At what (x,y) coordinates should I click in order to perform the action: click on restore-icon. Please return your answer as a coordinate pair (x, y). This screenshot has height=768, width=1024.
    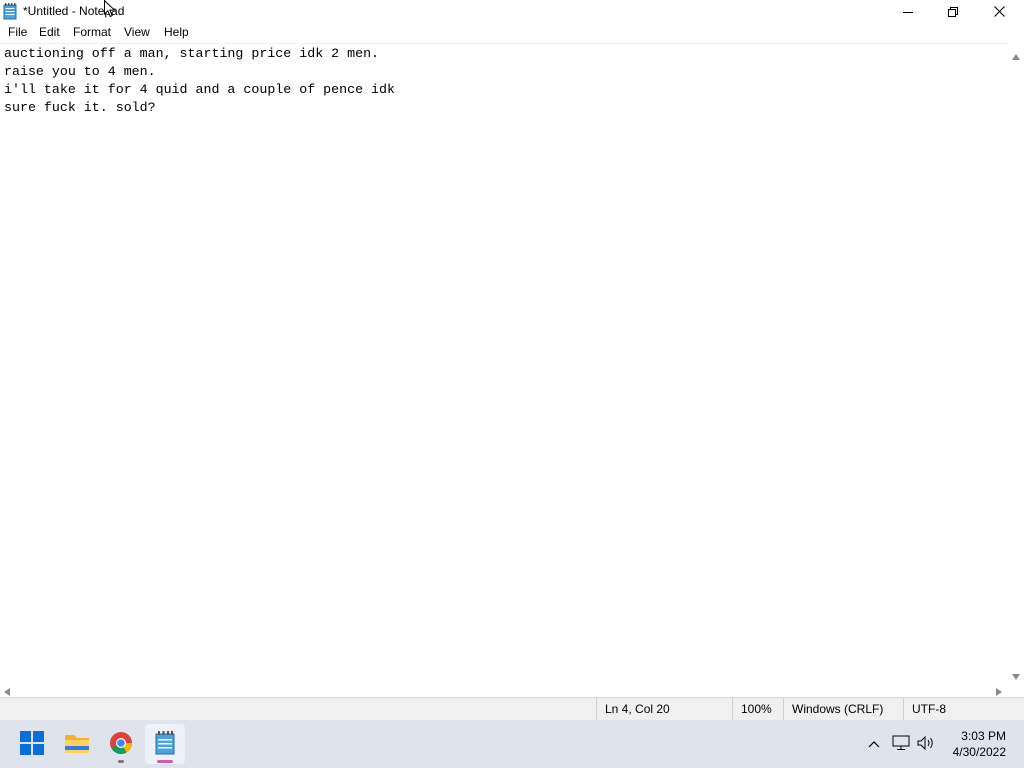
    Looking at the image, I should click on (953, 11).